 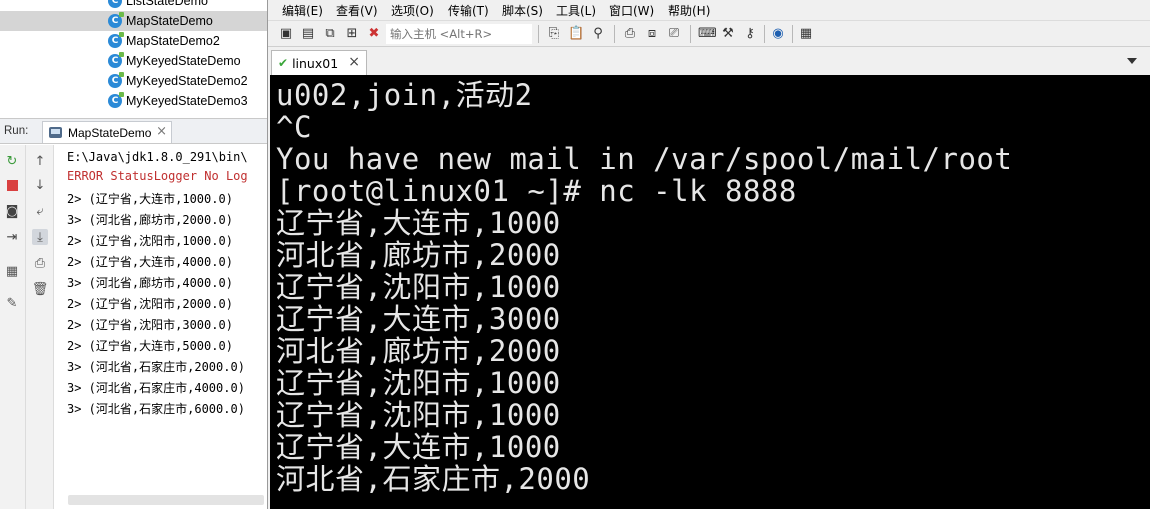 I want to click on session-tab-bar: ✔ linux01 ×, so click(x=709, y=61).